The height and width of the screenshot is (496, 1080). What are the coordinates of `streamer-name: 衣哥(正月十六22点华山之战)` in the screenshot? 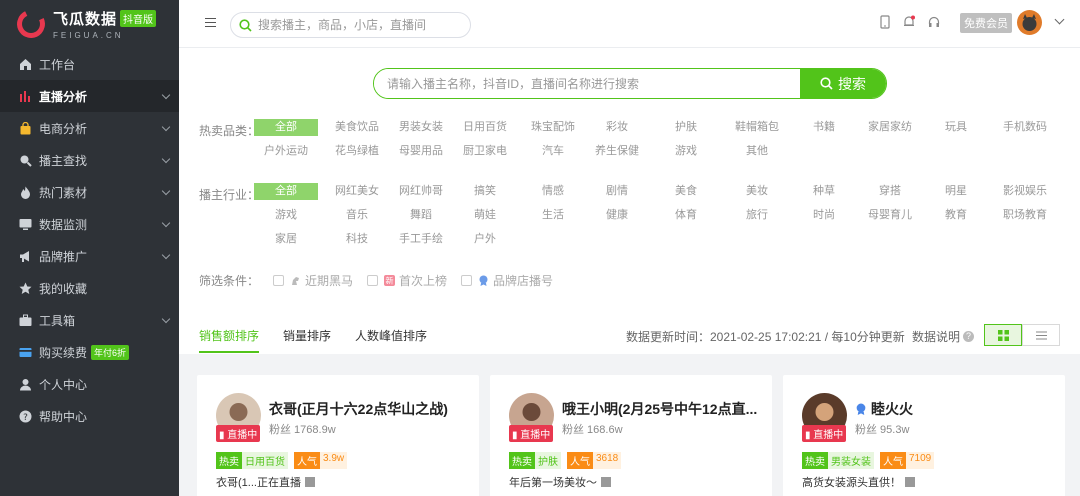 It's located at (358, 409).